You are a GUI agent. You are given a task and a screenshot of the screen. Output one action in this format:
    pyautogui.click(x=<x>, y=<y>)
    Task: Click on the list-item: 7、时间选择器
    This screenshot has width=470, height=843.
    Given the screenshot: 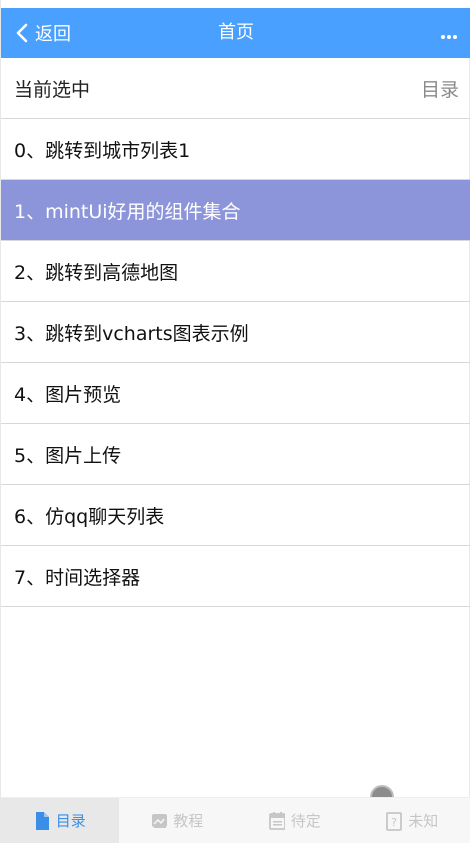 What is the action you would take?
    pyautogui.click(x=235, y=576)
    